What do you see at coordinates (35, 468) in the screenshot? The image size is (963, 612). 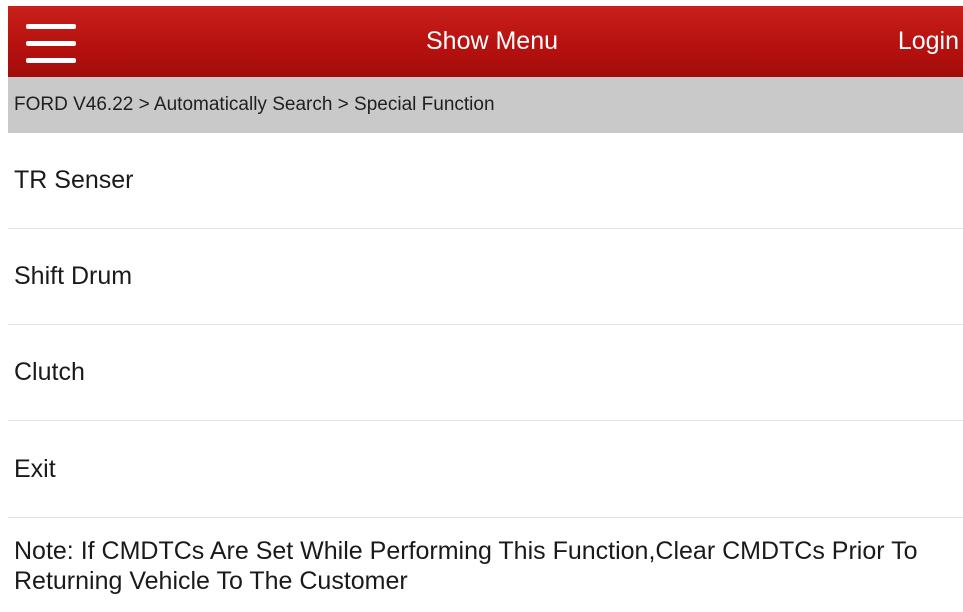 I see `list-item-label: Exit` at bounding box center [35, 468].